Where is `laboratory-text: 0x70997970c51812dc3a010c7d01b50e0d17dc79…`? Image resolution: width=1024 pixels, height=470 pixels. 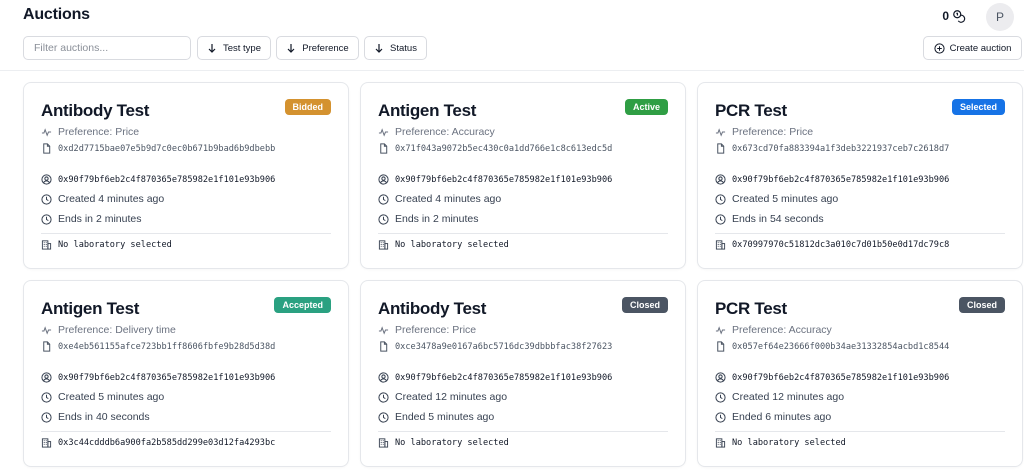 laboratory-text: 0x70997970c51812dc3a010c7d01b50e0d17dc79… is located at coordinates (841, 244).